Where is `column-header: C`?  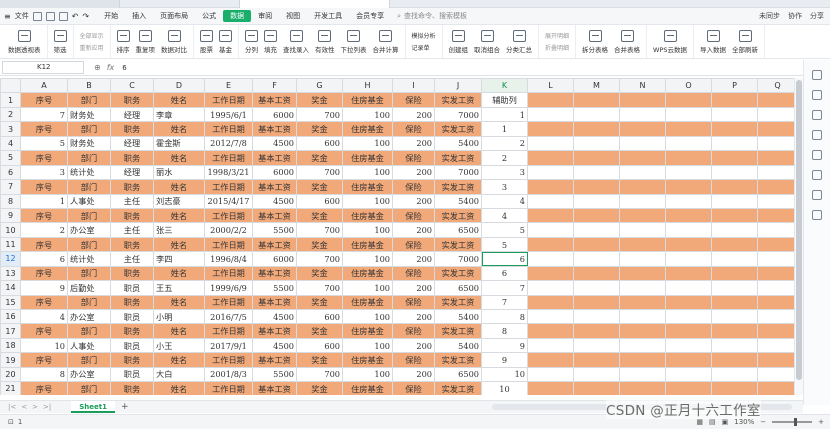 column-header: C is located at coordinates (132, 86).